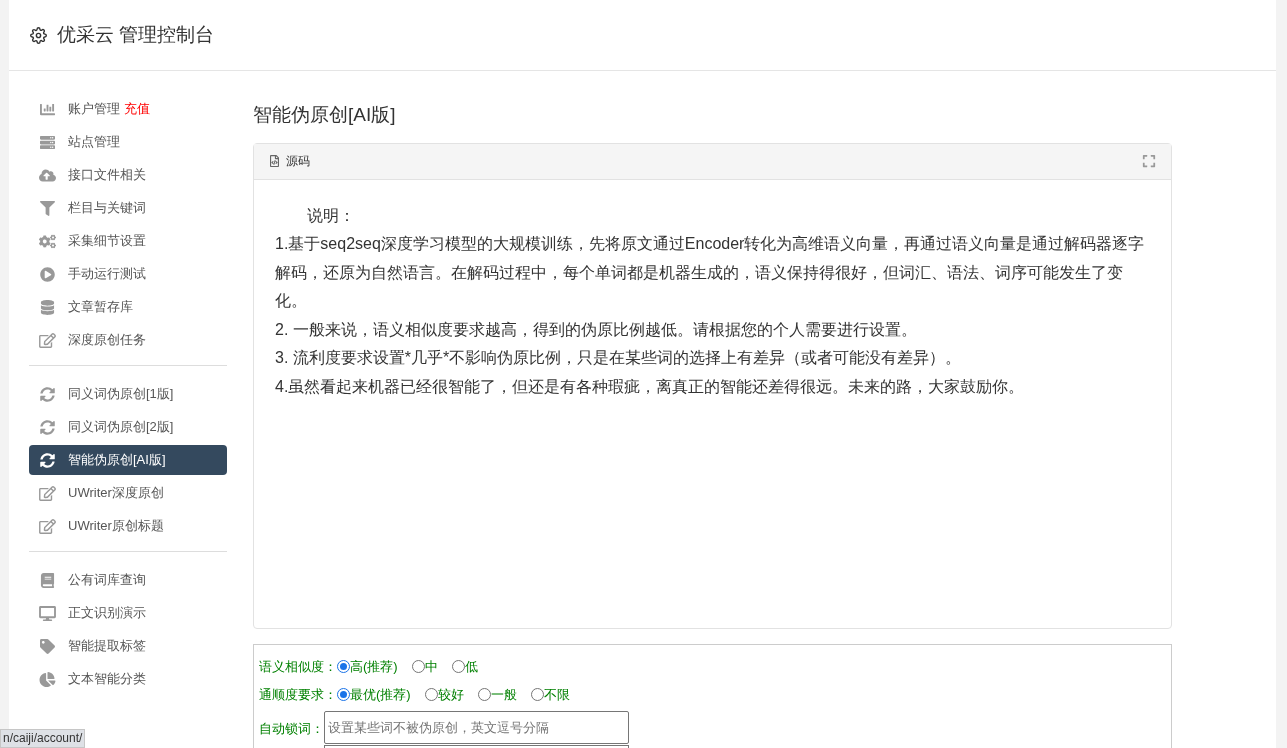 Image resolution: width=1287 pixels, height=748 pixels. Describe the element at coordinates (47, 208) in the screenshot. I see `filter-icon` at that location.